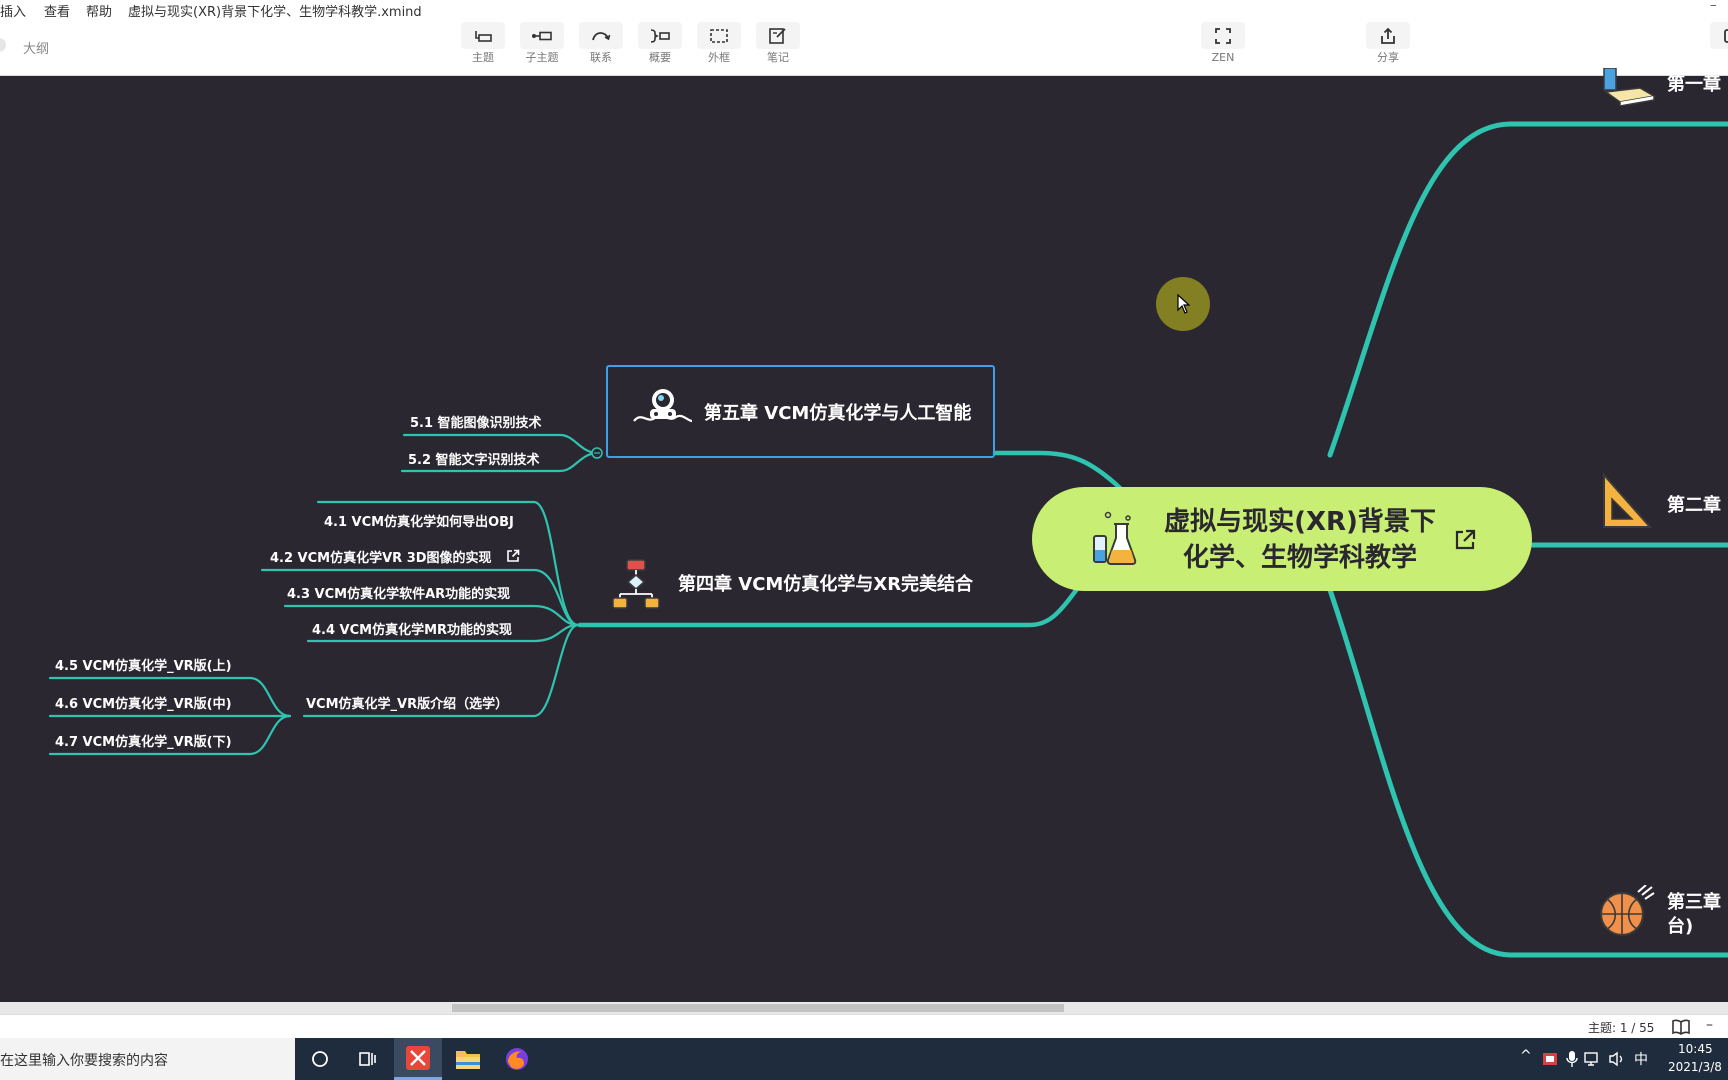 This screenshot has width=1728, height=1080. Describe the element at coordinates (3, 45) in the screenshot. I see `outline-tab-indicator` at that location.